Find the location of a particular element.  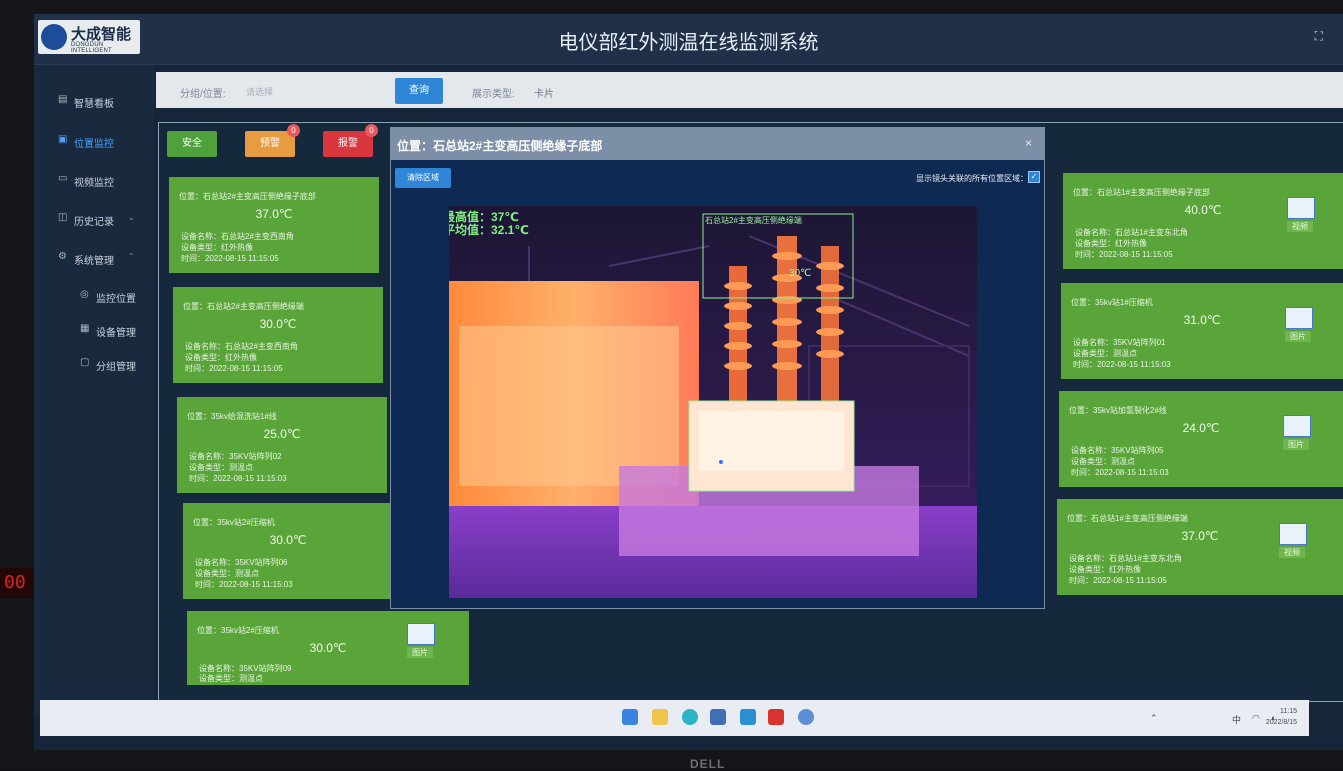

filter-bar: 分组/位置: 请选择 查询 展示类型: 卡片 is located at coordinates (749, 90).